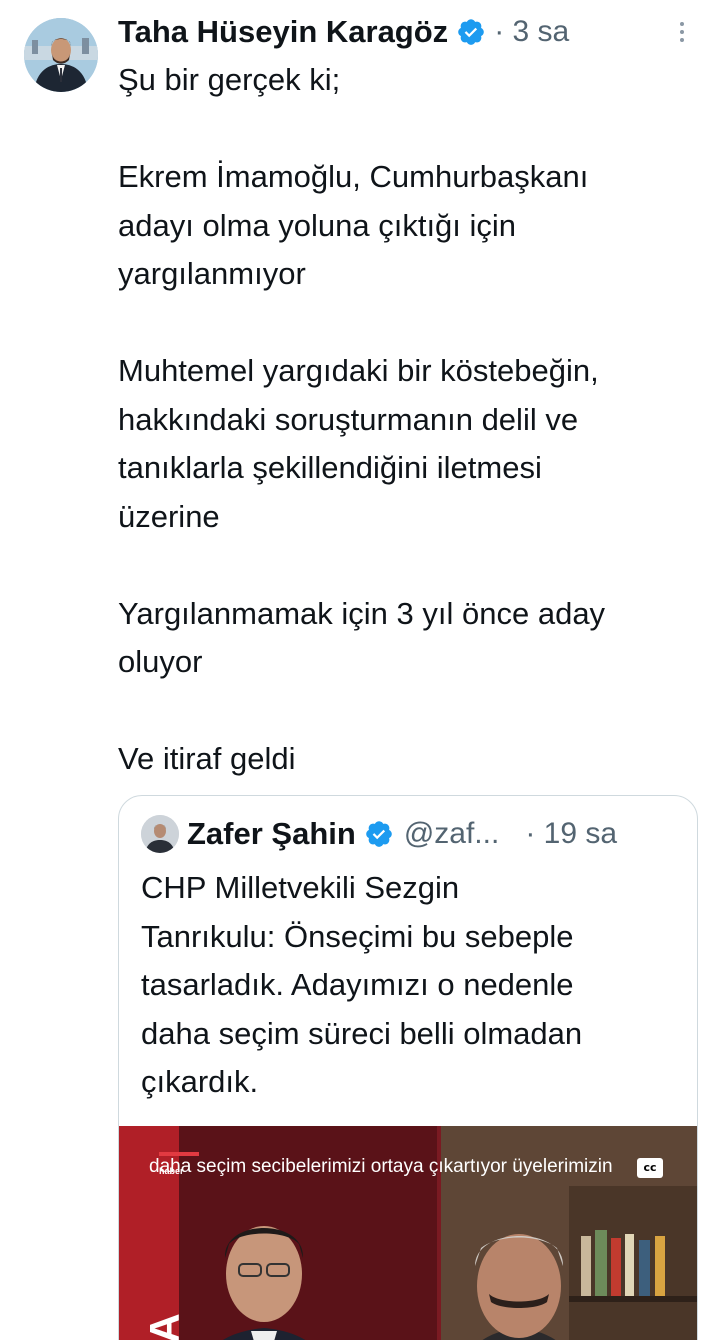 The height and width of the screenshot is (1340, 720). What do you see at coordinates (358, 370) in the screenshot?
I see `tweet-line: Muhtemel yargıdaki bir köstebeğin,` at bounding box center [358, 370].